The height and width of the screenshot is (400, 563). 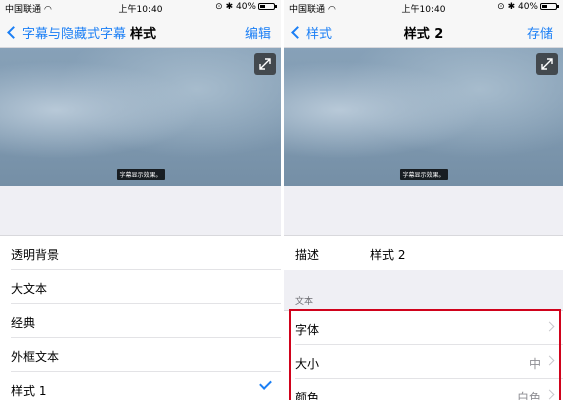 I want to click on row-label: 字体, so click(x=307, y=330).